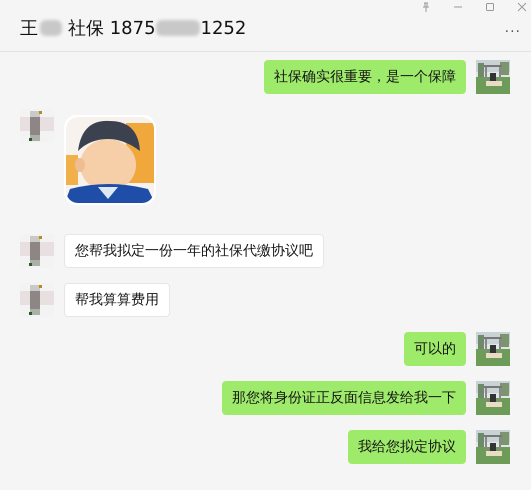 Image resolution: width=531 pixels, height=490 pixels. What do you see at coordinates (490, 7) in the screenshot?
I see `maximize-icon` at bounding box center [490, 7].